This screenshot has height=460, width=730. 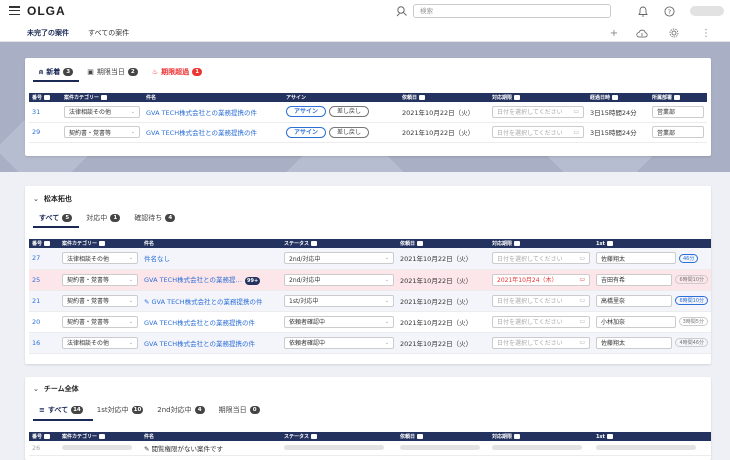 What do you see at coordinates (365, 11) in the screenshot?
I see `top-bar: OLGA 検索 ?` at bounding box center [365, 11].